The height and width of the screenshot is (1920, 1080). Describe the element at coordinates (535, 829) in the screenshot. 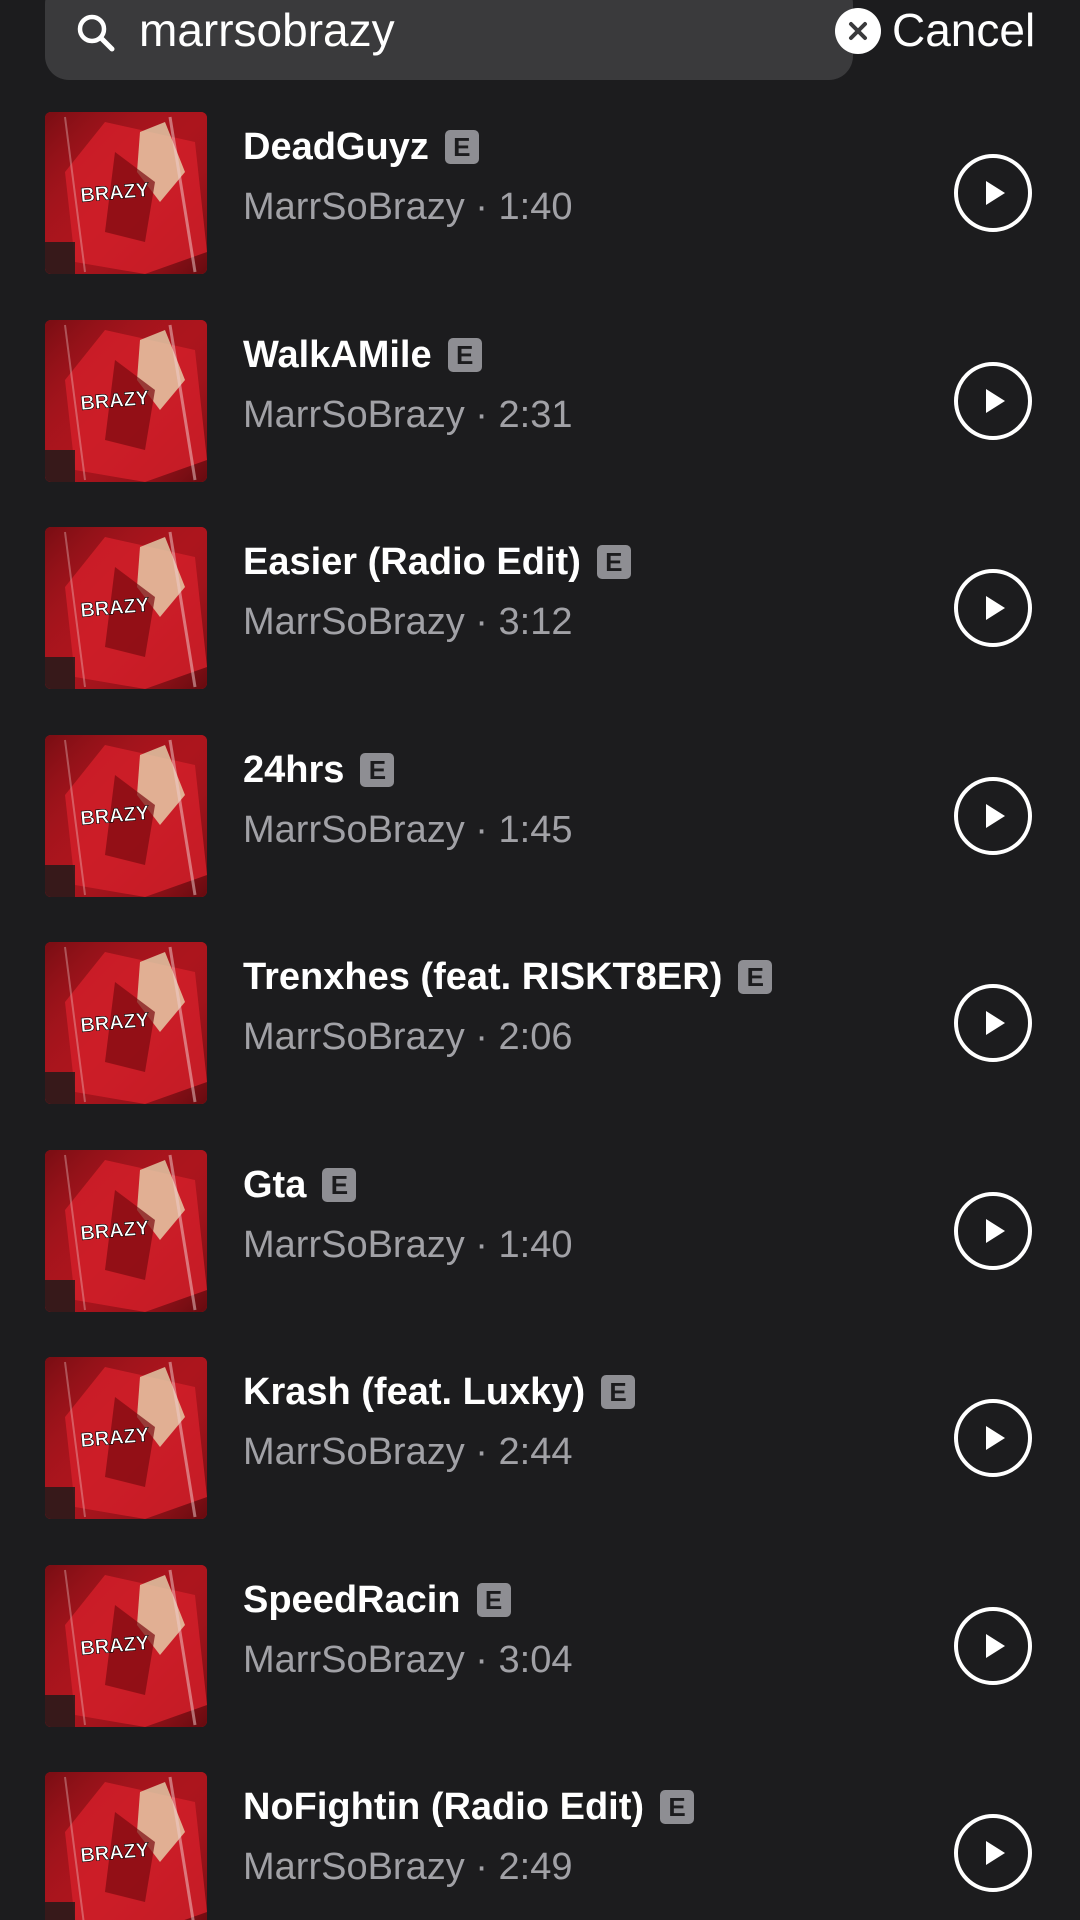

I see `track-duration: 1:45` at that location.